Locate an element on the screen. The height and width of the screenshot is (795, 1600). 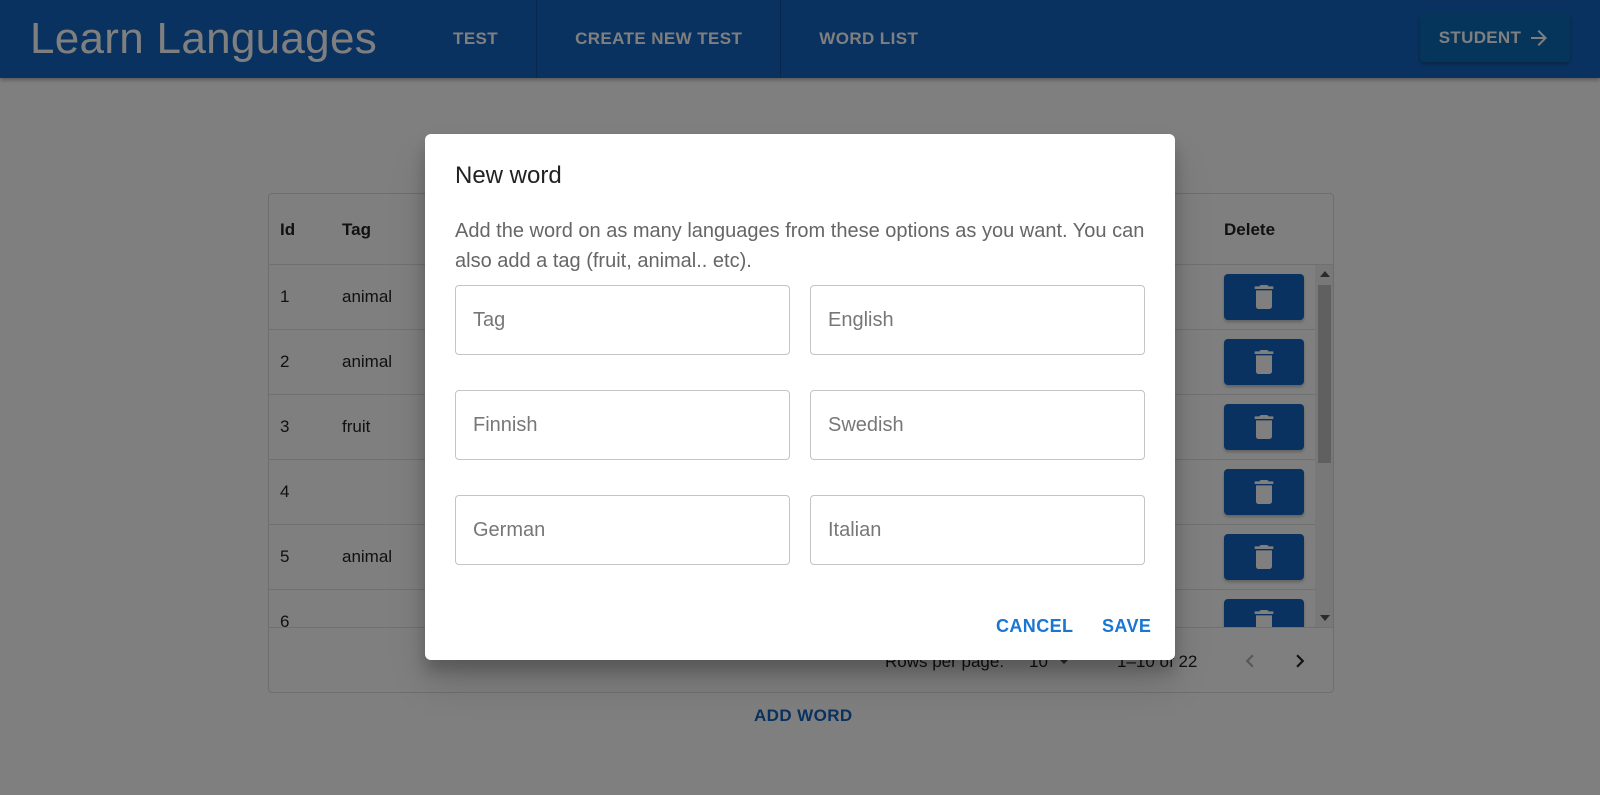
finnish-input is located at coordinates (622, 425).